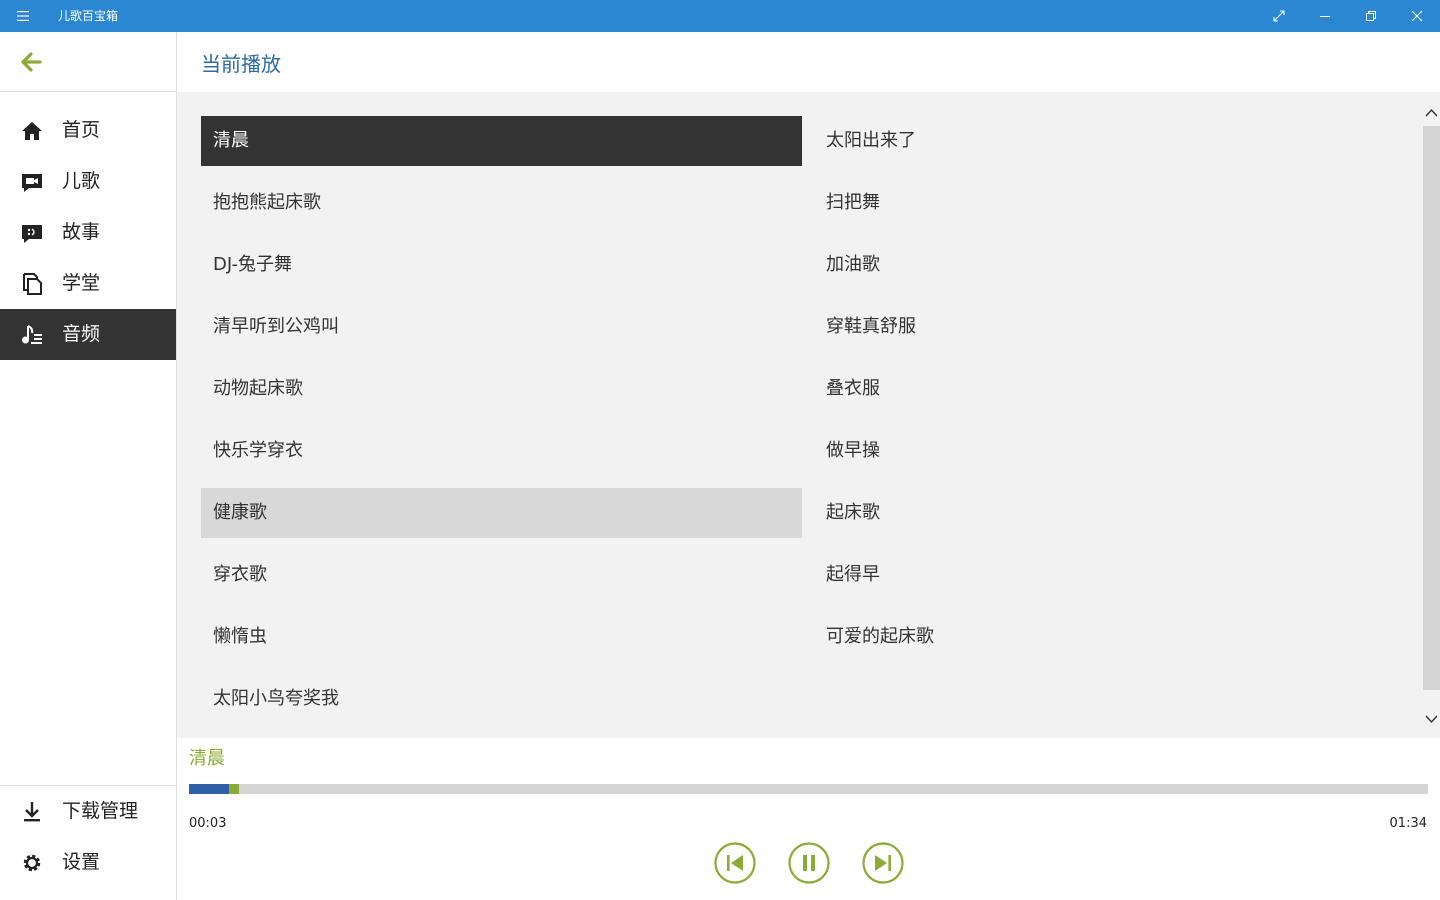 Image resolution: width=1440 pixels, height=900 pixels. I want to click on list-item: 动物起床歌, so click(501, 389).